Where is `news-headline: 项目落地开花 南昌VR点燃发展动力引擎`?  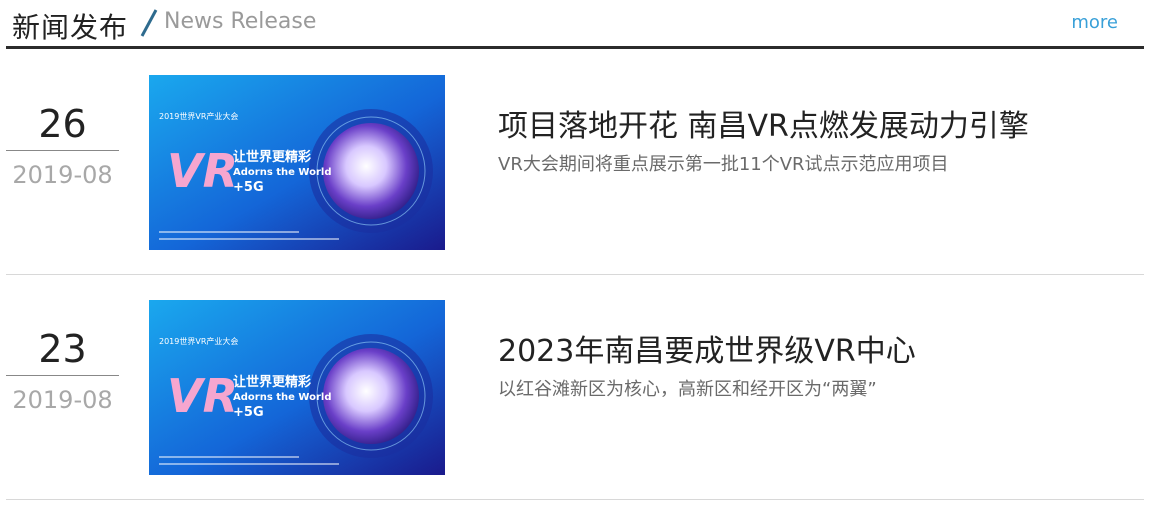
news-headline: 项目落地开花 南昌VR点燃发展动力引擎 is located at coordinates (818, 127).